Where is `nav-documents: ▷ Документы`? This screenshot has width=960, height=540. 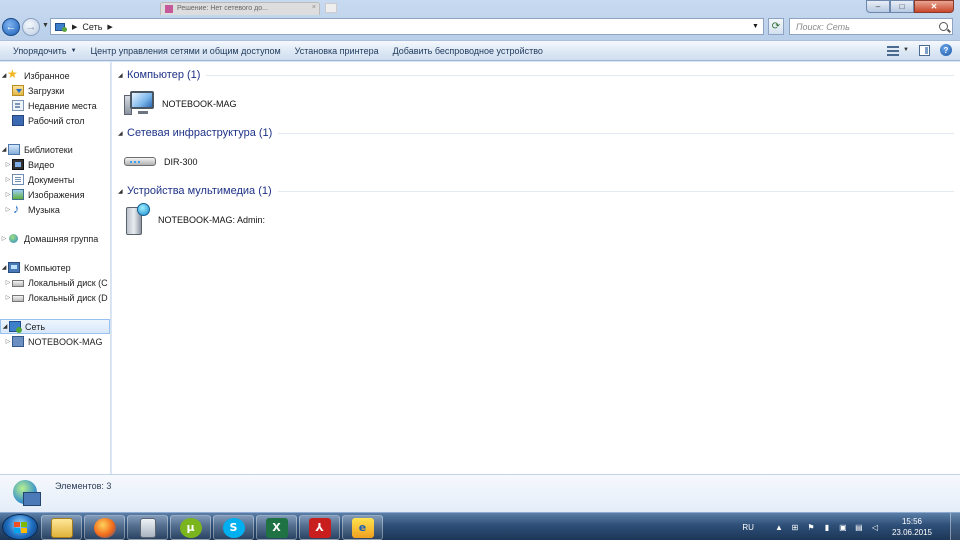
nav-documents: ▷ Документы is located at coordinates (55, 179).